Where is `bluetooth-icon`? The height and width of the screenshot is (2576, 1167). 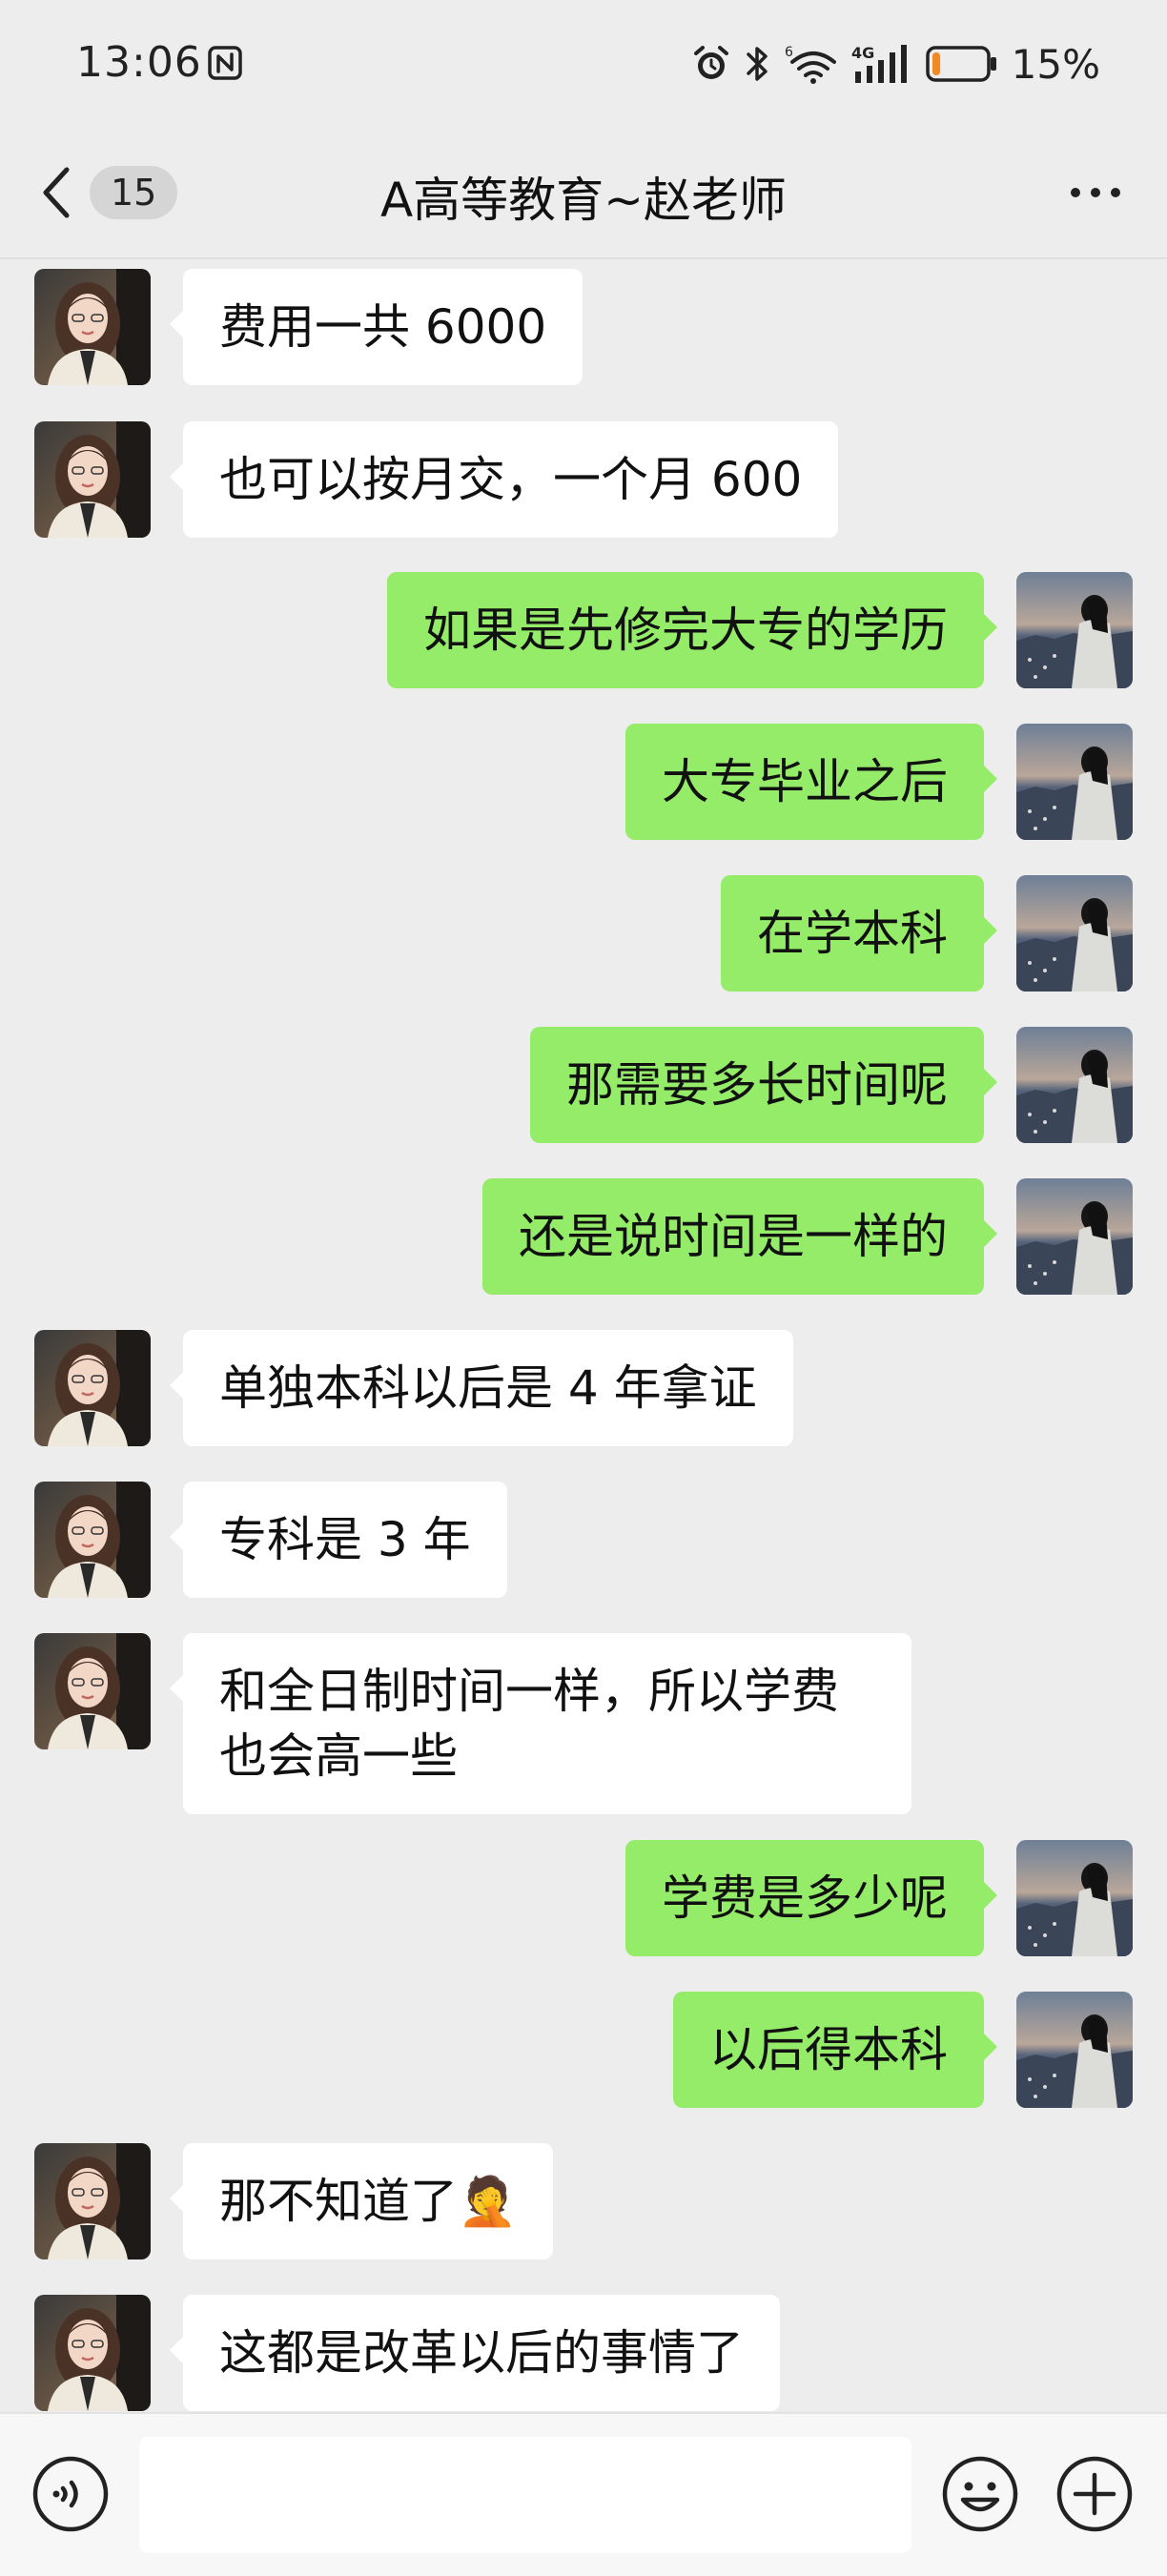 bluetooth-icon is located at coordinates (757, 64).